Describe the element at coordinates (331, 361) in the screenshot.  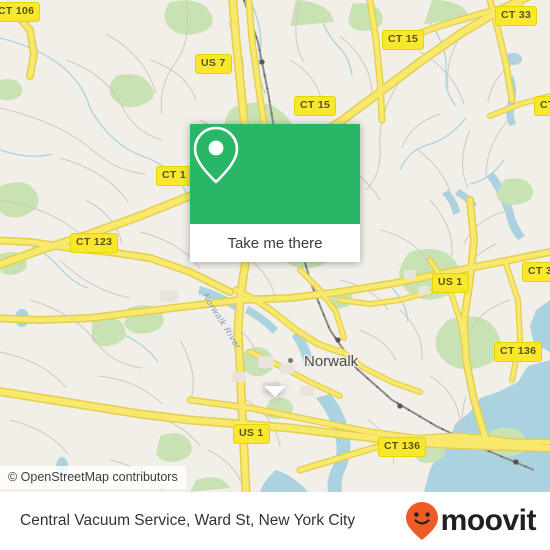
I see `place-label: Norwalk` at that location.